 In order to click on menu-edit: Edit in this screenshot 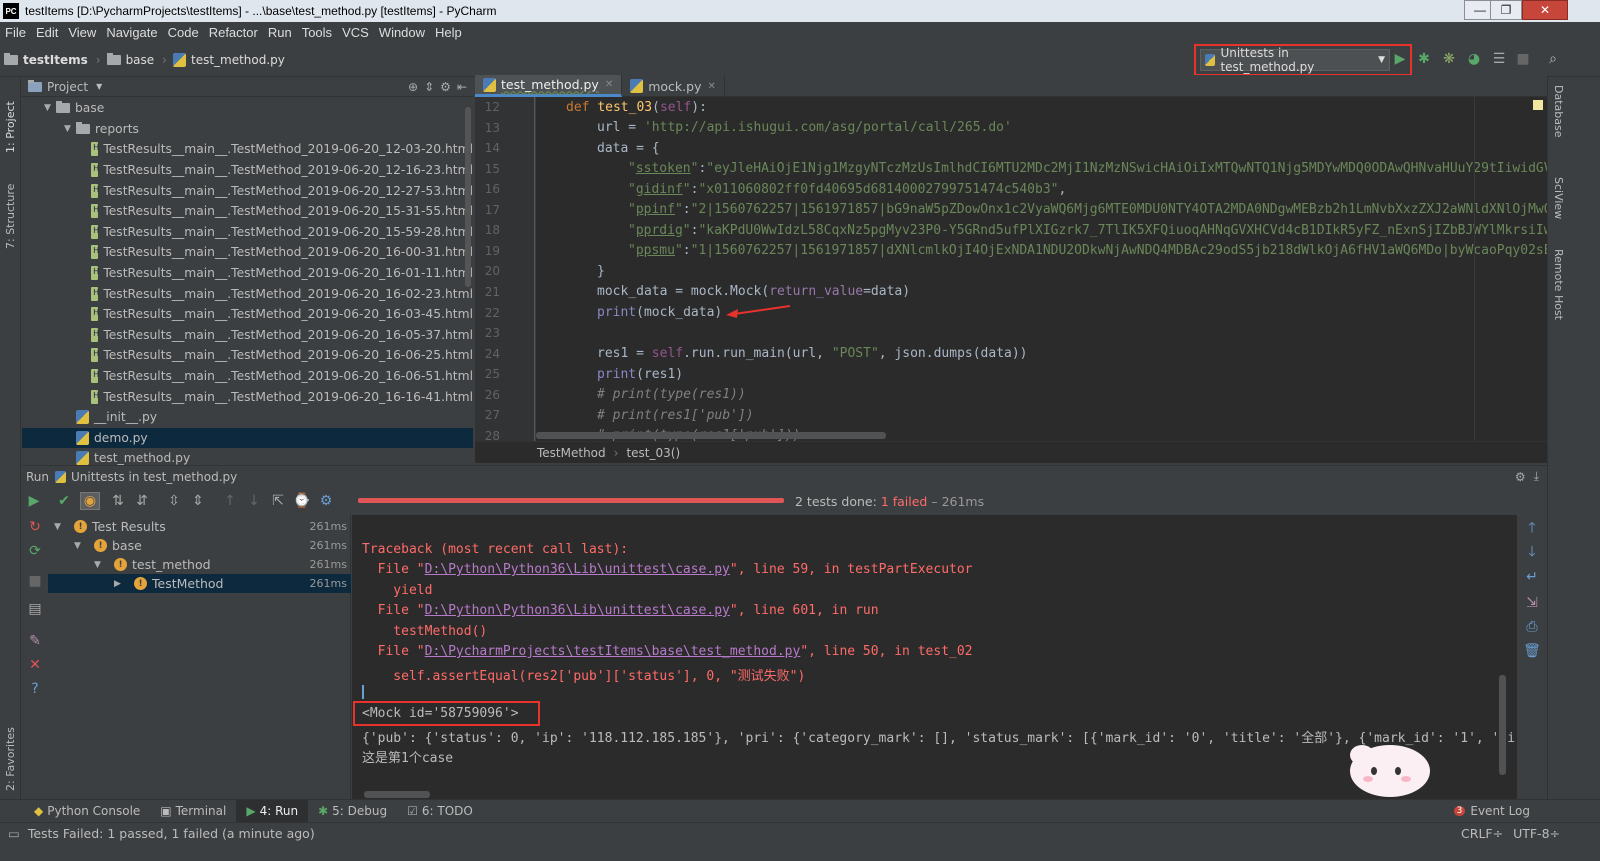, I will do `click(47, 32)`.